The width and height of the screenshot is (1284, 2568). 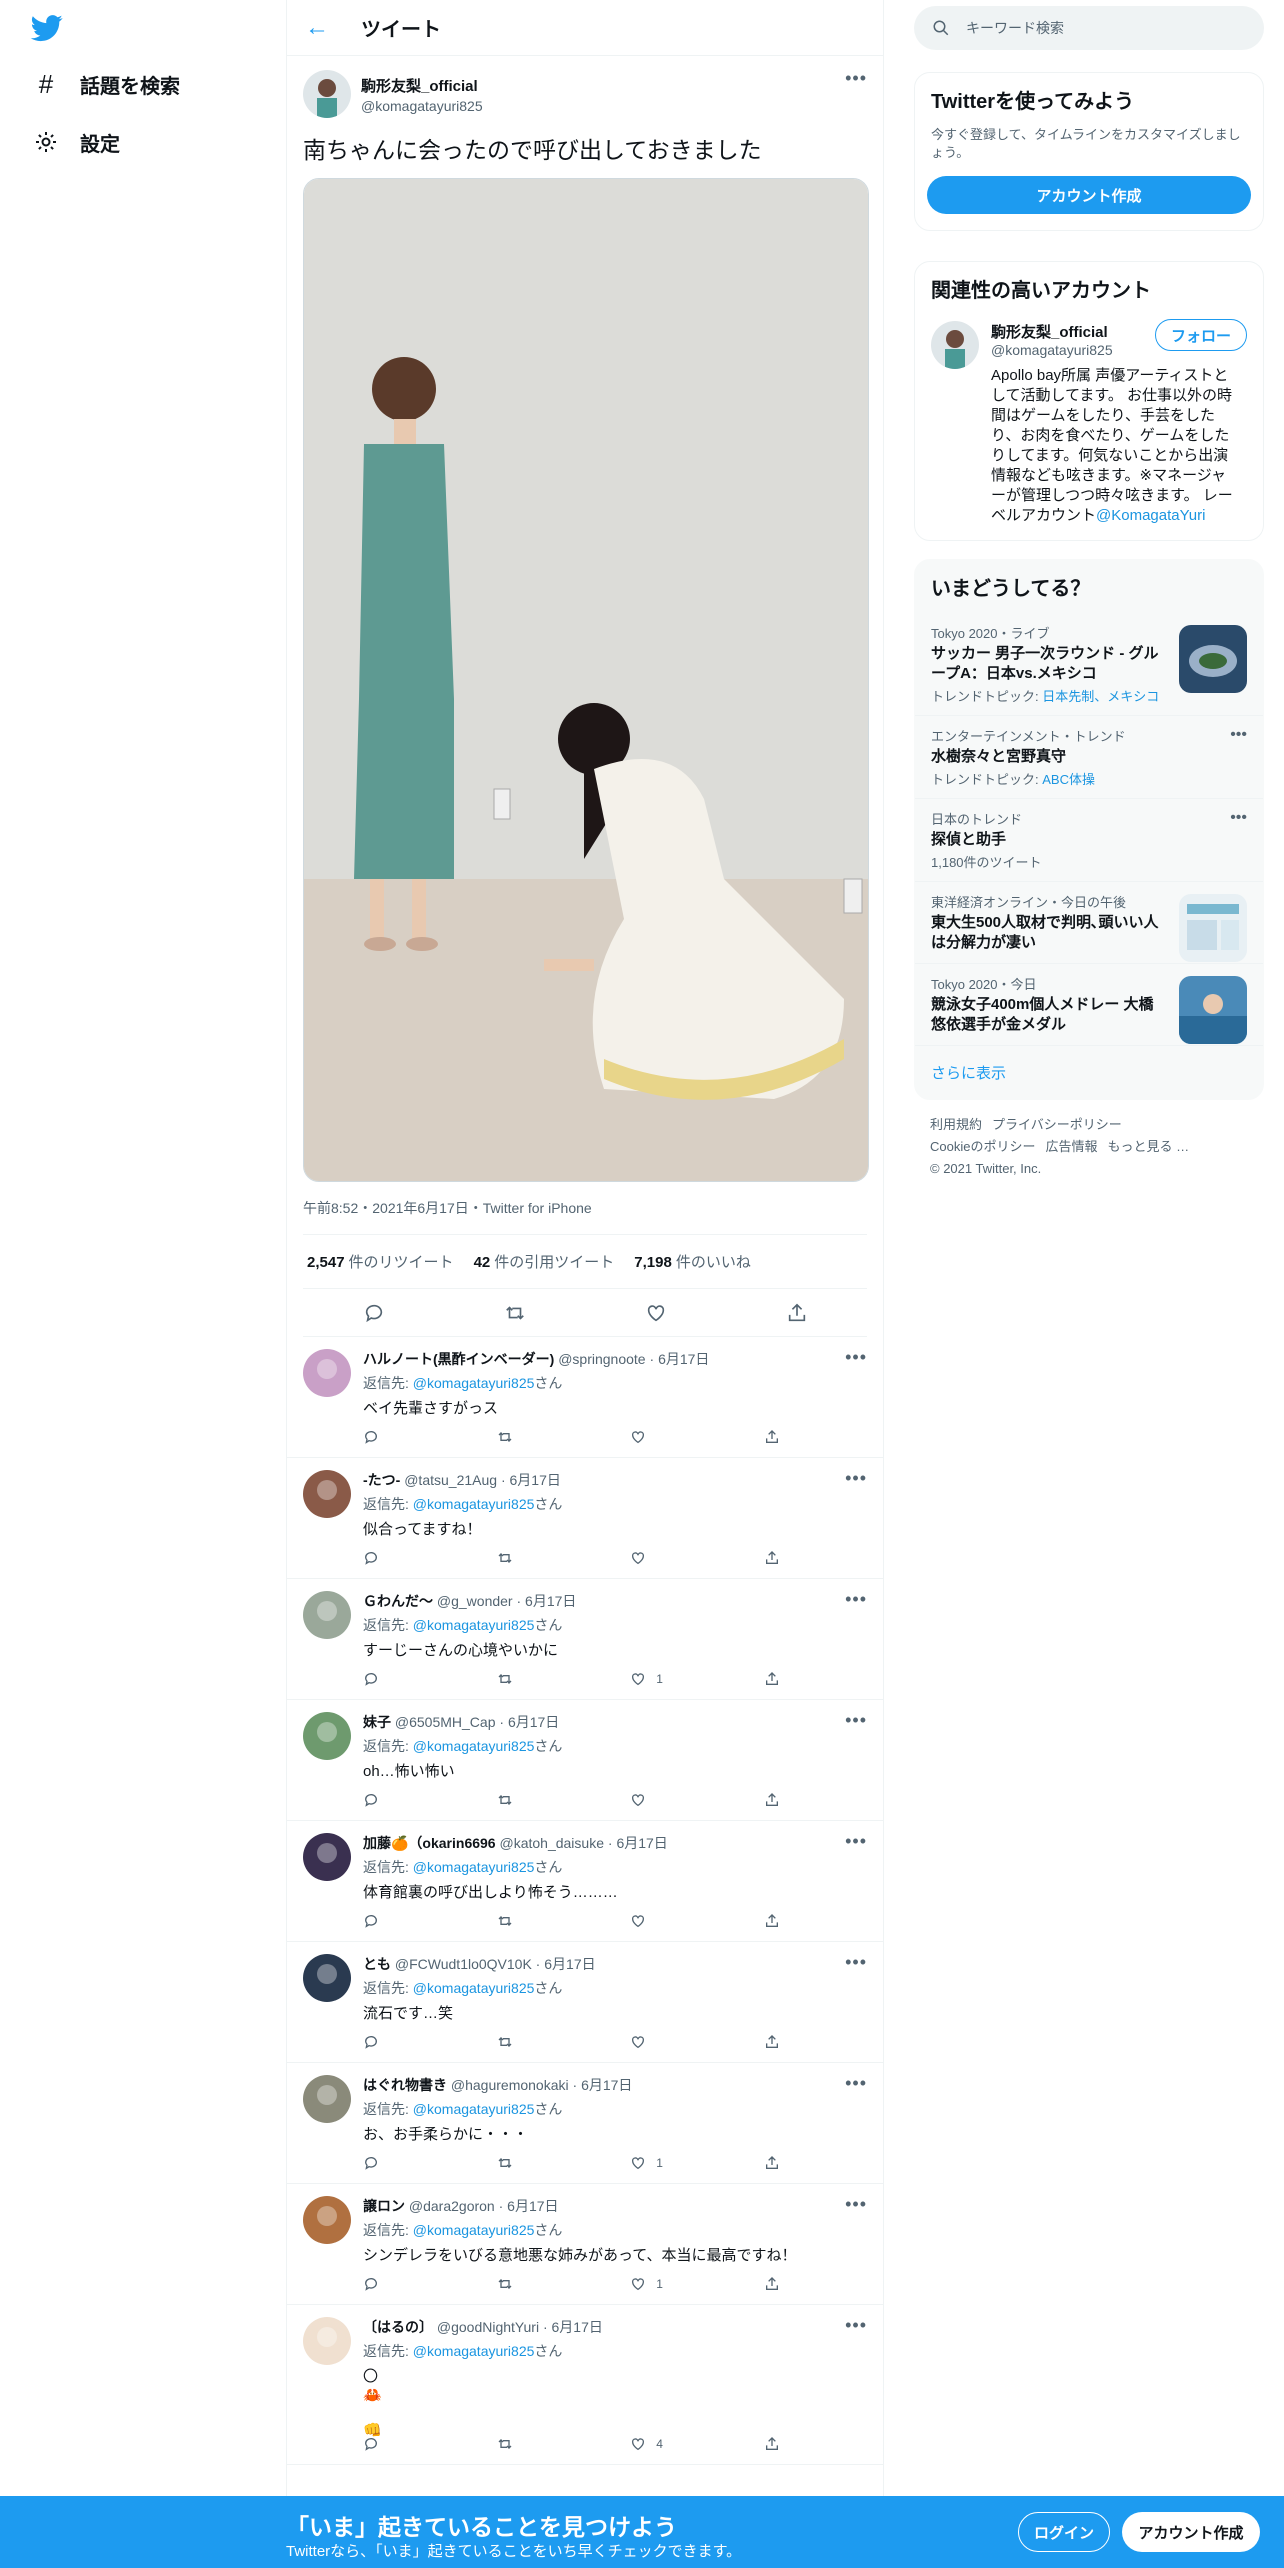 What do you see at coordinates (1191, 2532) in the screenshot?
I see `signup-button: アカウント作成` at bounding box center [1191, 2532].